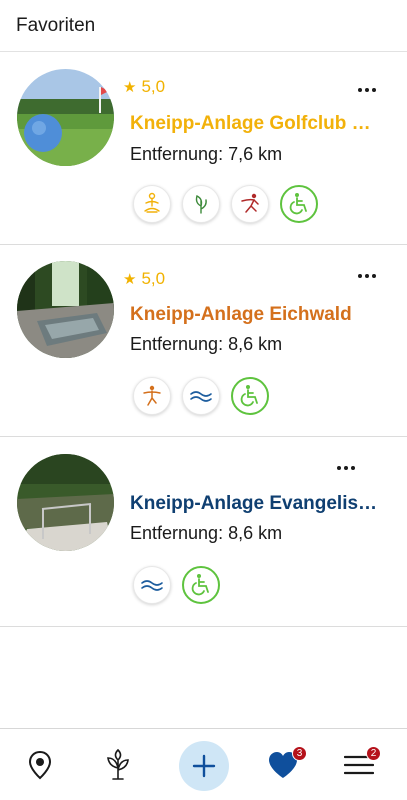 Image resolution: width=407 pixels, height=800 pixels. Describe the element at coordinates (255, 124) in the screenshot. I see `location-name: Kneipp-Anlage Golfclub Bad Wörishofen` at that location.